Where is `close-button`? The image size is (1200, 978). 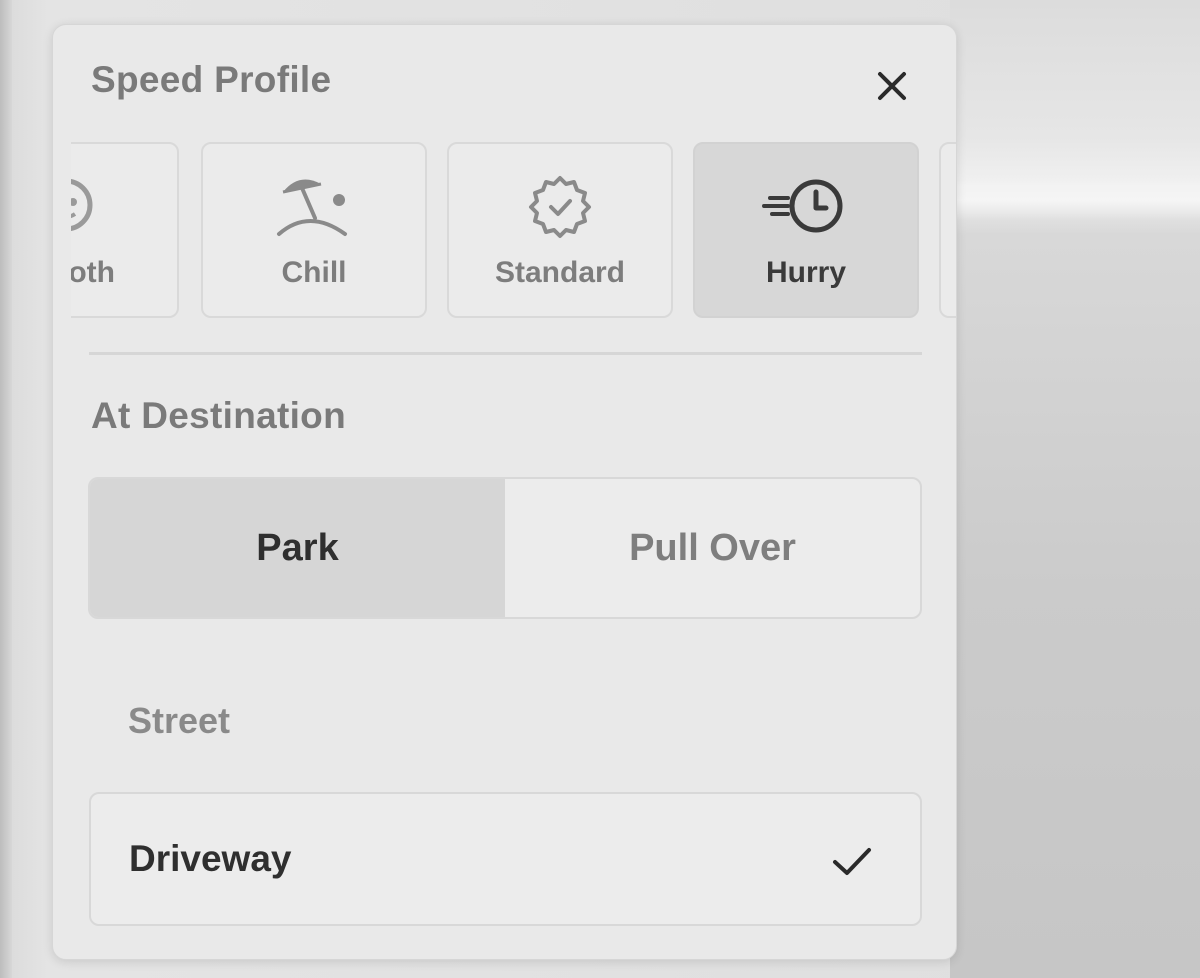 close-button is located at coordinates (892, 86).